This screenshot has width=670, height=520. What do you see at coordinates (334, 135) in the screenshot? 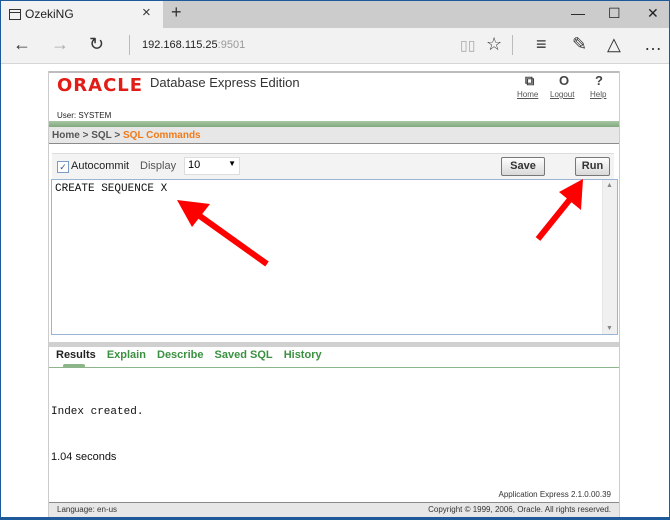
I see `breadcrumb: Home > SQL > SQL Commands` at bounding box center [334, 135].